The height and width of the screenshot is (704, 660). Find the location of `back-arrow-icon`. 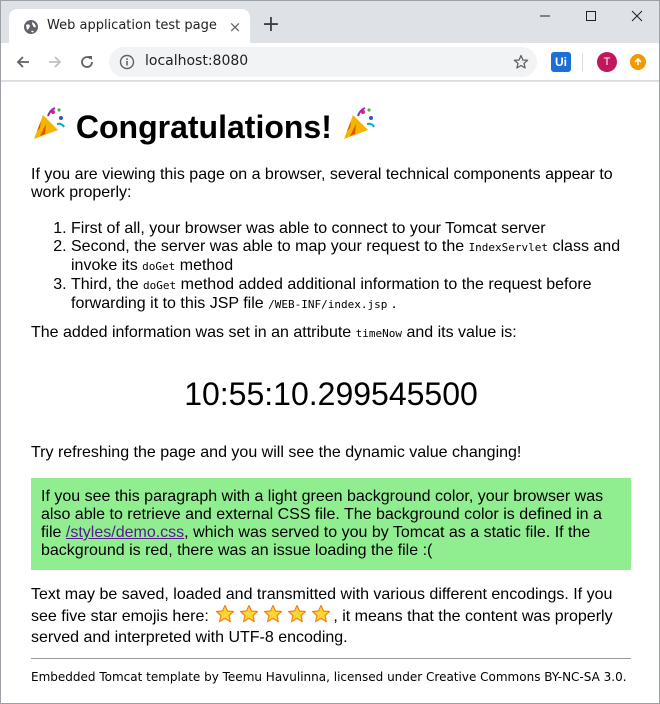

back-arrow-icon is located at coordinates (23, 62).